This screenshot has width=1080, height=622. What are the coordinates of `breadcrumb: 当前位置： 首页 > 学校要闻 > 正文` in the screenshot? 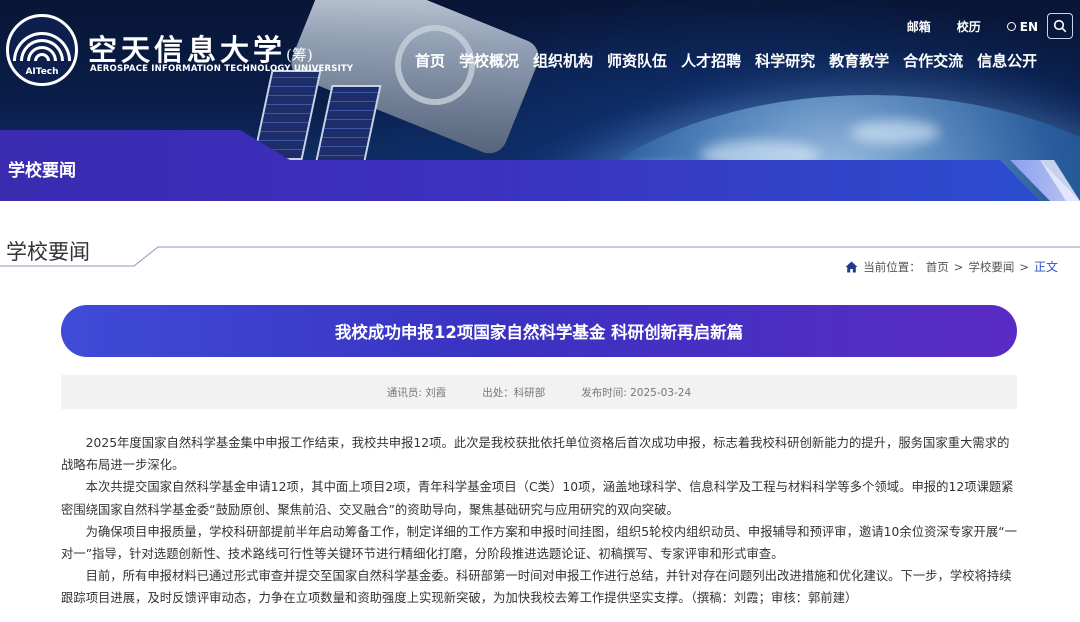 It's located at (951, 266).